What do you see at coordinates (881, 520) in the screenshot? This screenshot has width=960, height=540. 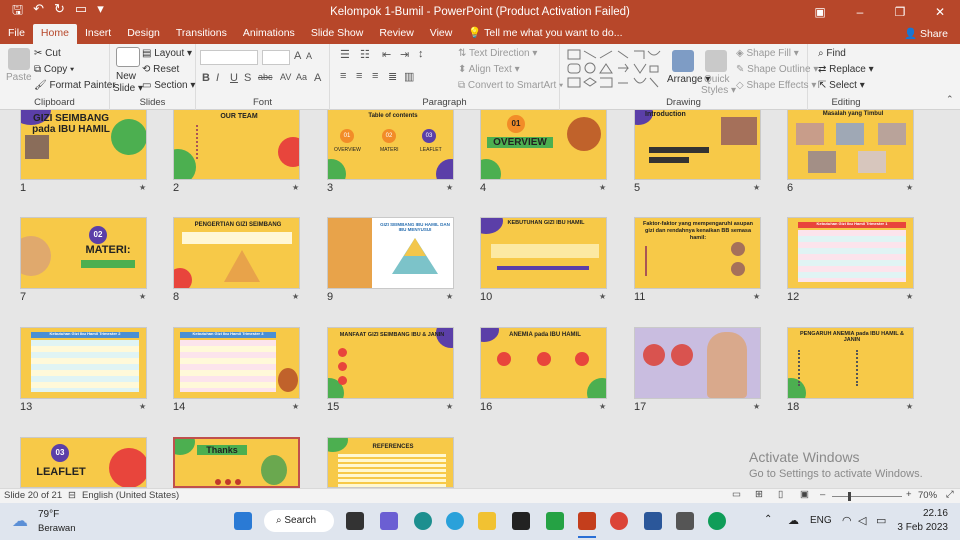 I see `battery-icon: ▭` at bounding box center [881, 520].